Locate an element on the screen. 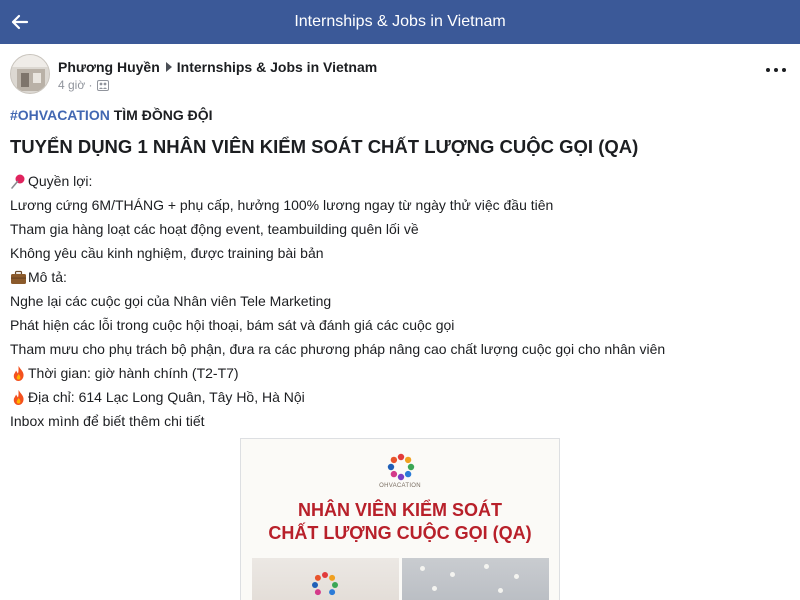  ohvacation-logo is located at coordinates (401, 467).